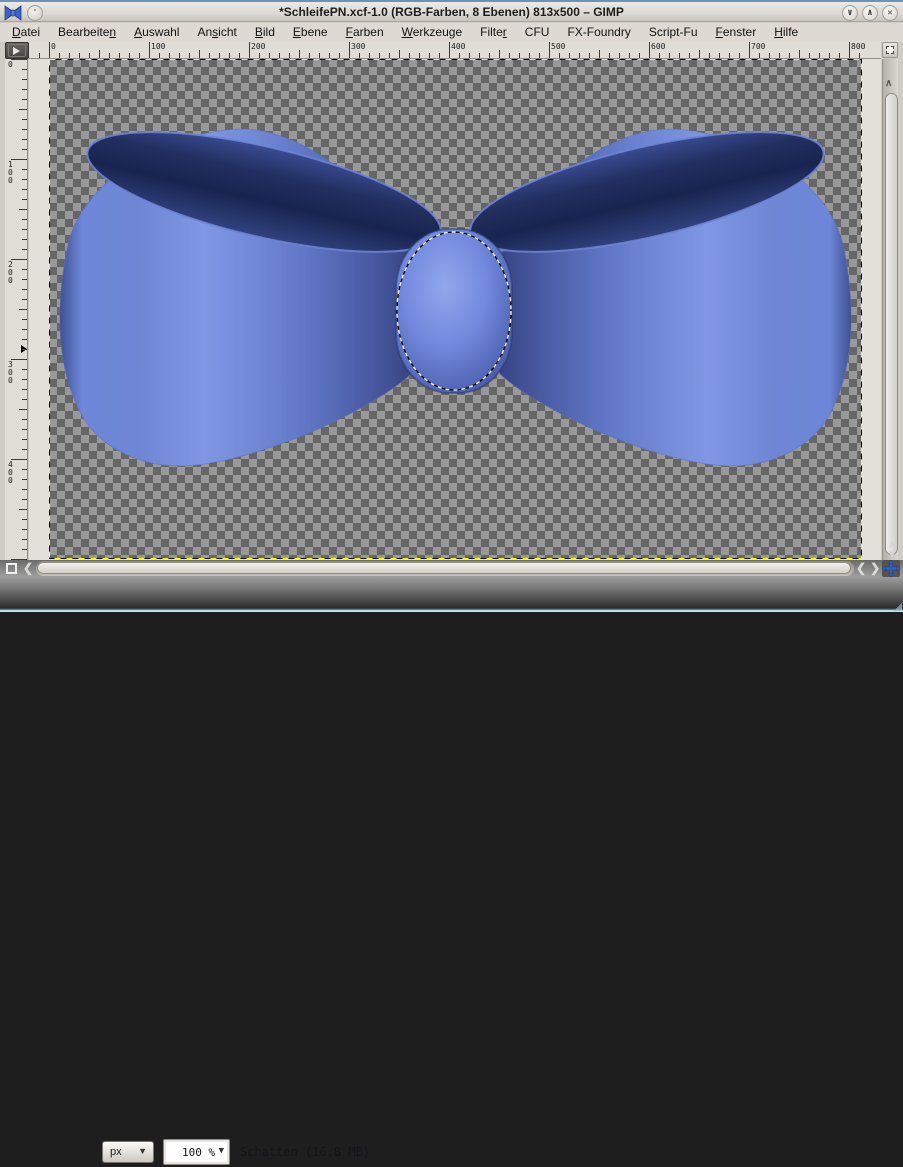 Image resolution: width=903 pixels, height=1167 pixels. I want to click on horizontal-scrollbar-thumb, so click(444, 568).